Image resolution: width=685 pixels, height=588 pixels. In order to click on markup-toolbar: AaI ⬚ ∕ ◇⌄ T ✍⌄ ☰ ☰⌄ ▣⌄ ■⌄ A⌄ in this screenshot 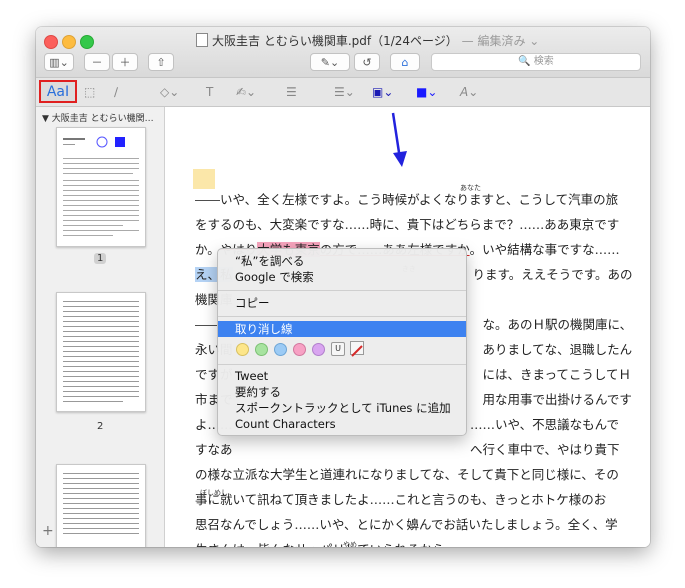, I will do `click(343, 92)`.